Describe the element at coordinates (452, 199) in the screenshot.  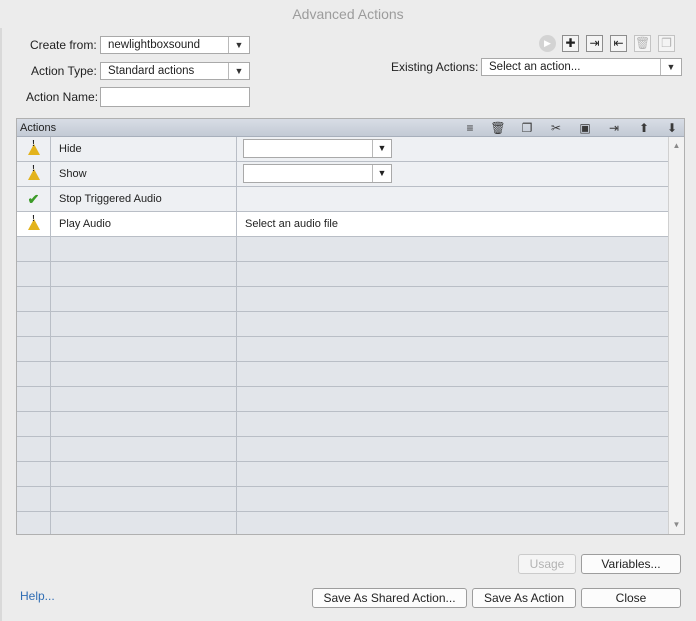
I see `row-target` at that location.